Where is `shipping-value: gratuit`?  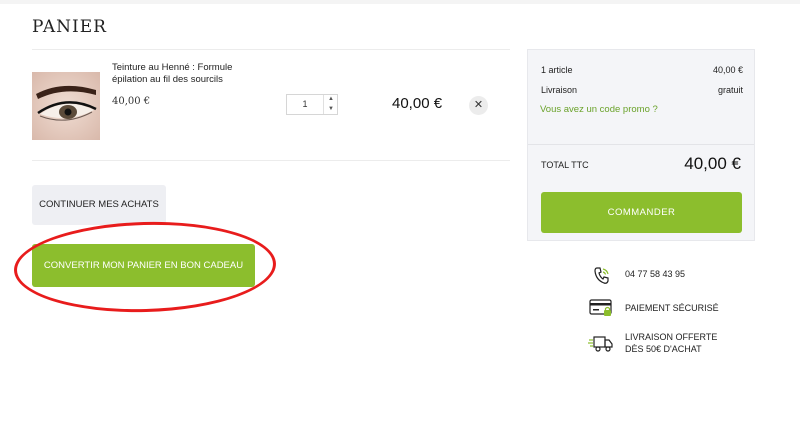
shipping-value: gratuit is located at coordinates (730, 90).